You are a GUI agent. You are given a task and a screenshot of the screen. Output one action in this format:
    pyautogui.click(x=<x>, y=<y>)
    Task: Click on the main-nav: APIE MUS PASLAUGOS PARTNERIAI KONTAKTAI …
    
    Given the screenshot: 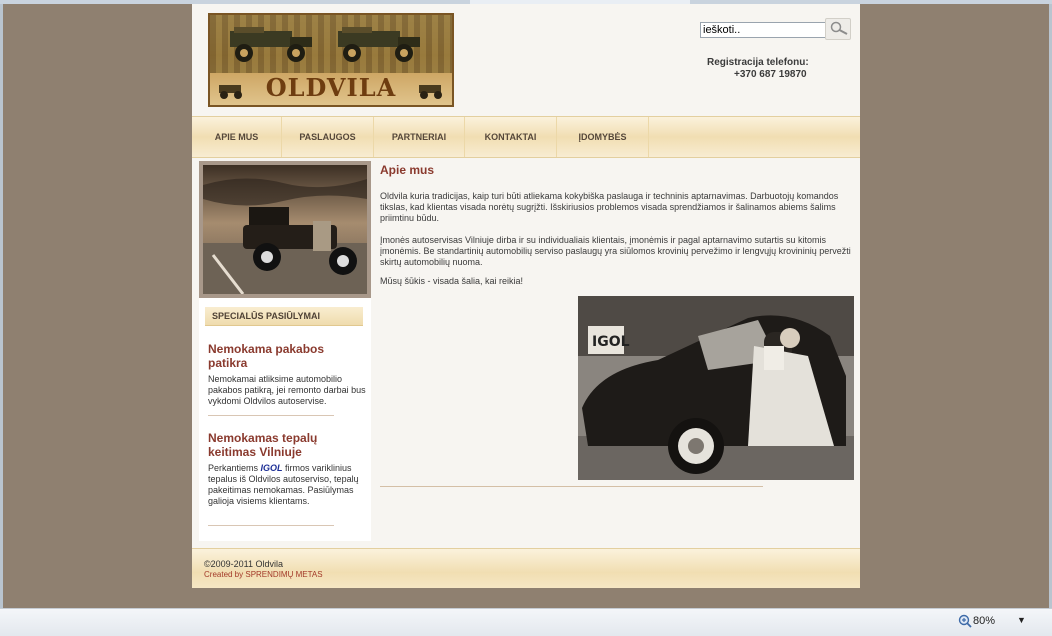 What is the action you would take?
    pyautogui.click(x=526, y=137)
    